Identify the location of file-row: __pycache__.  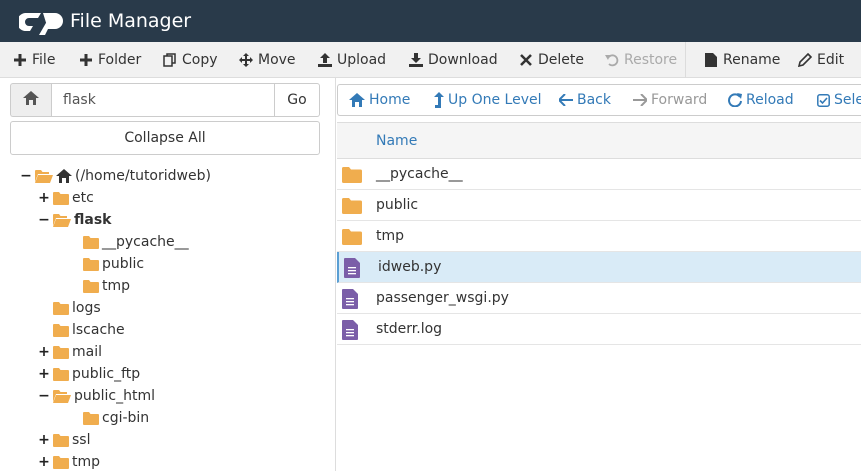
(599, 174).